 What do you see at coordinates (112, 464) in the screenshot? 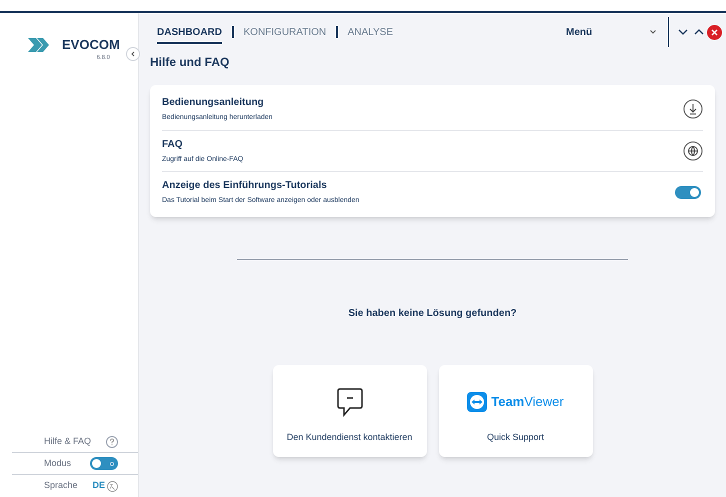
I see `sun-icon` at bounding box center [112, 464].